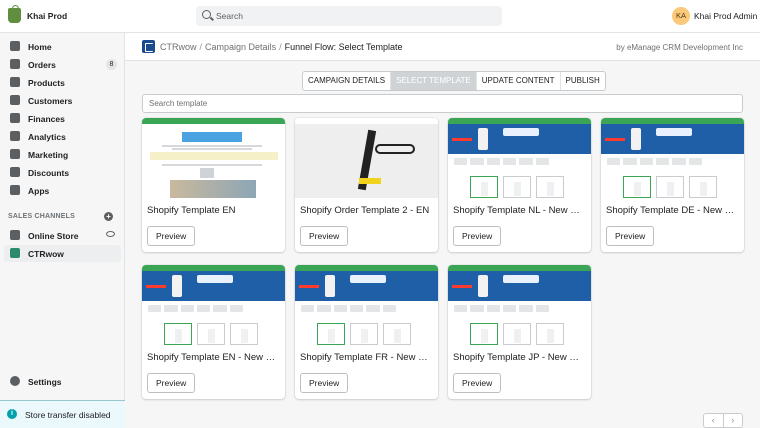  I want to click on global-search-input: Search, so click(349, 16).